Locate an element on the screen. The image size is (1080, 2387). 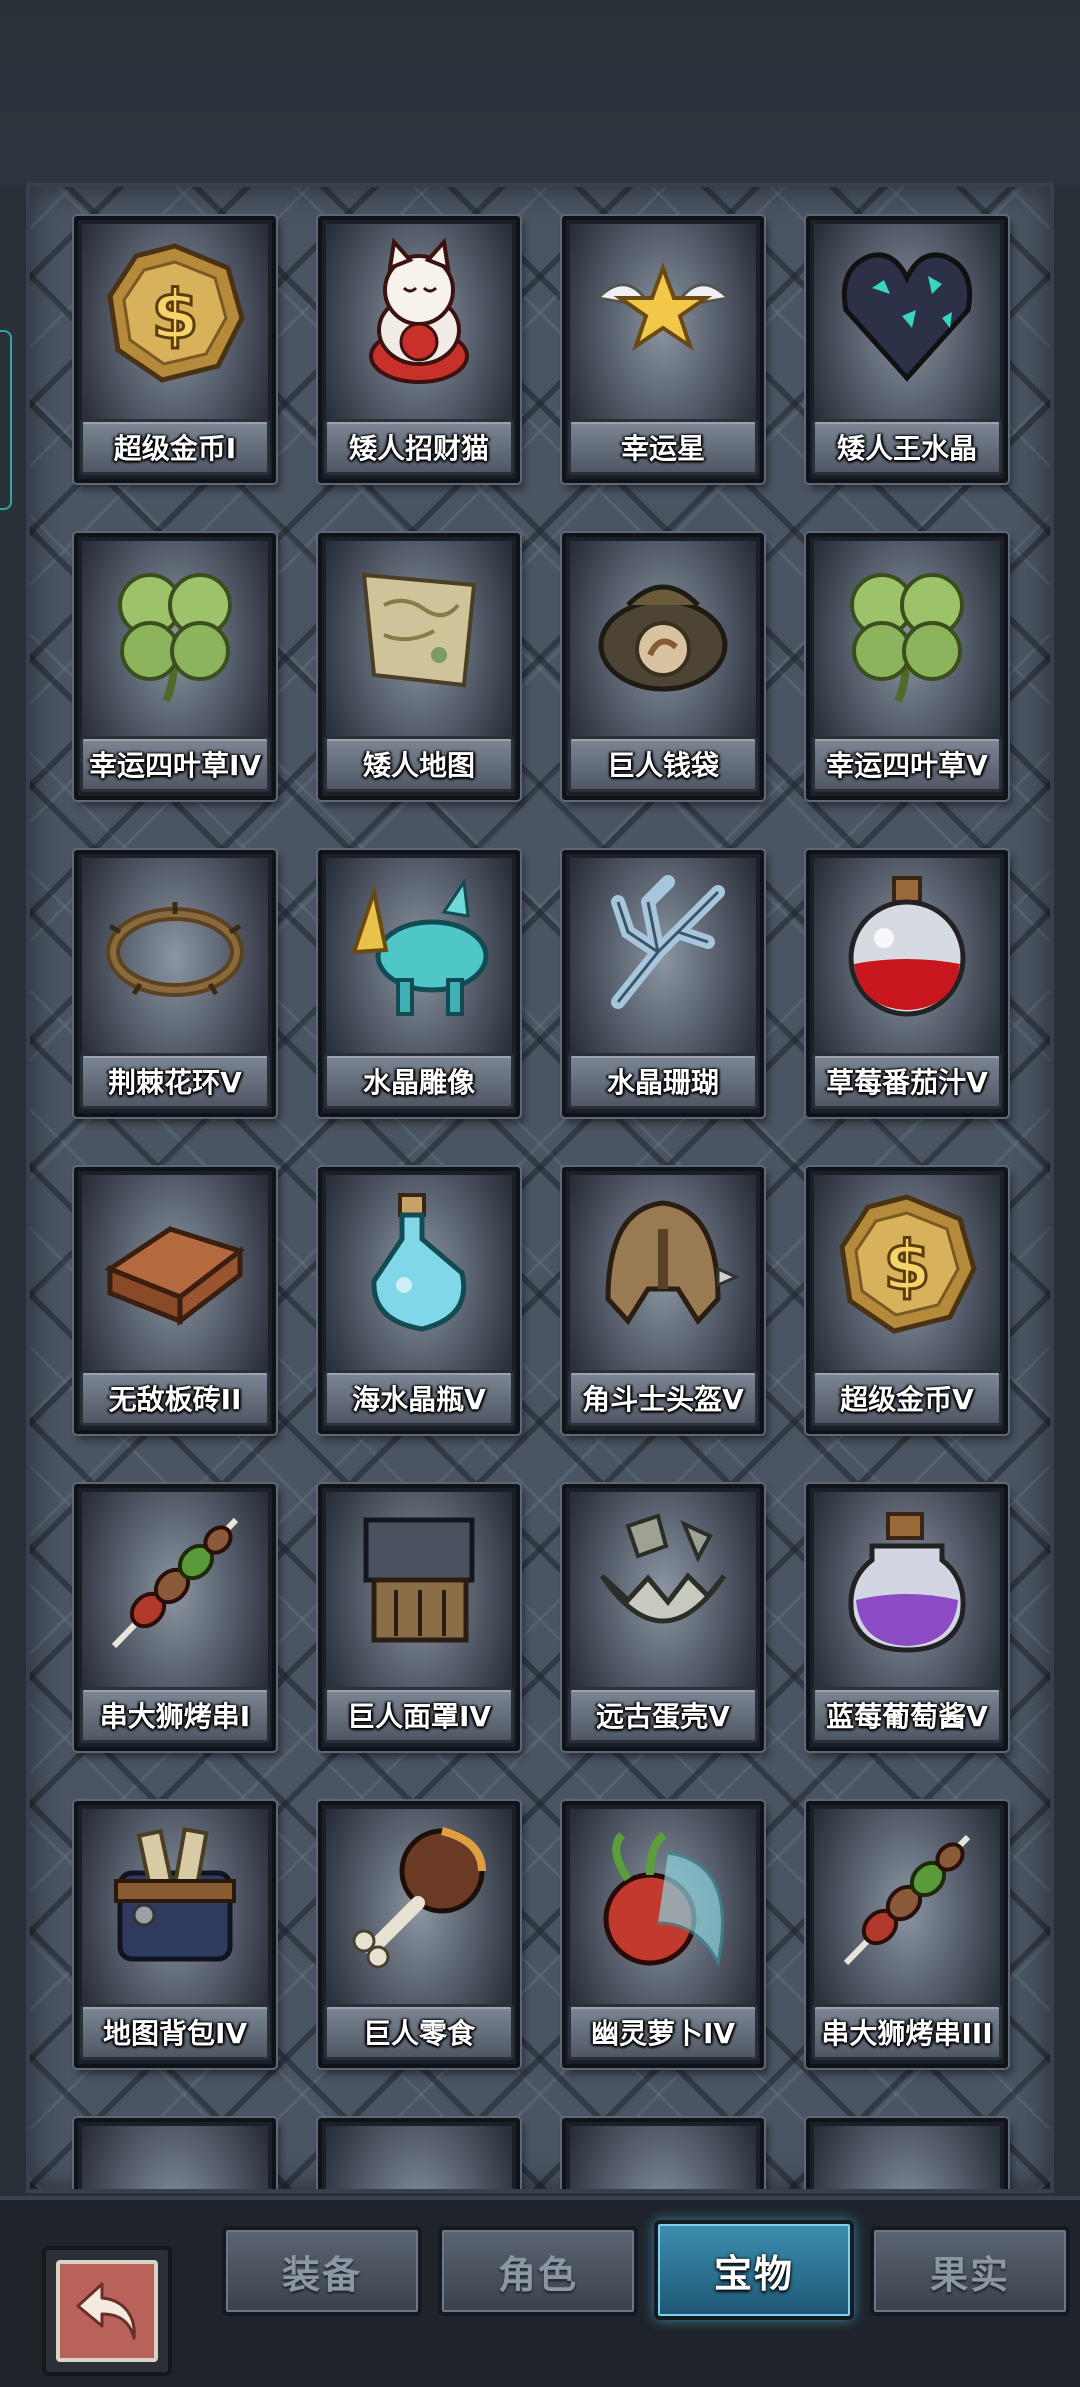
treasure-card: 幸运四叶草V is located at coordinates (907, 666).